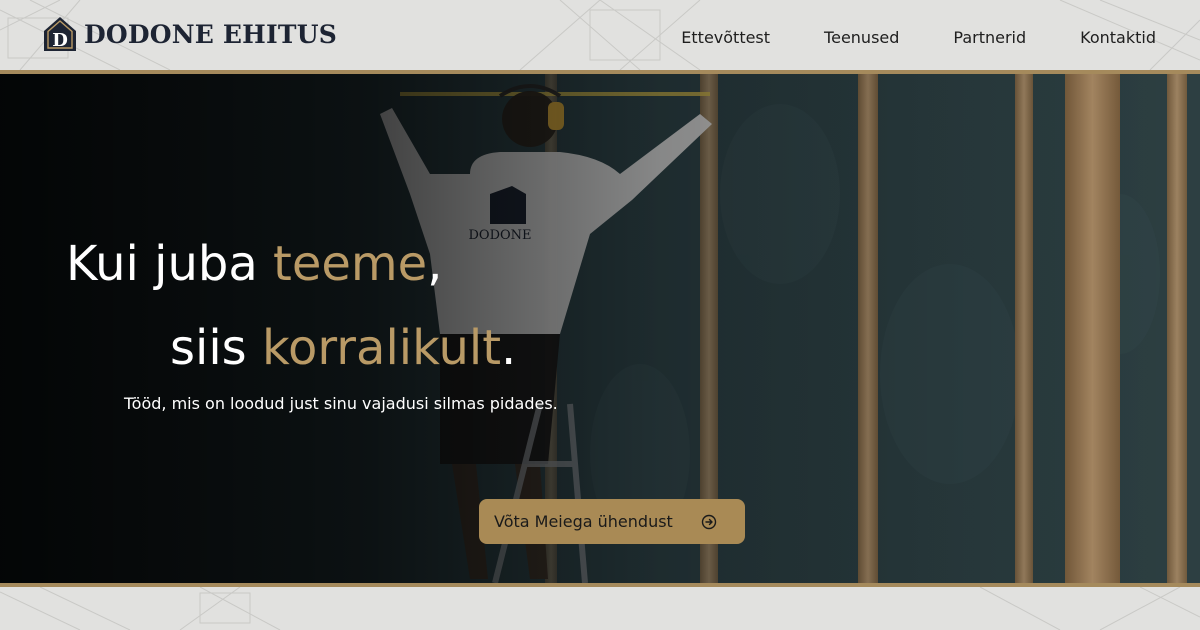  I want to click on nav-item-services: Teenused, so click(861, 37).